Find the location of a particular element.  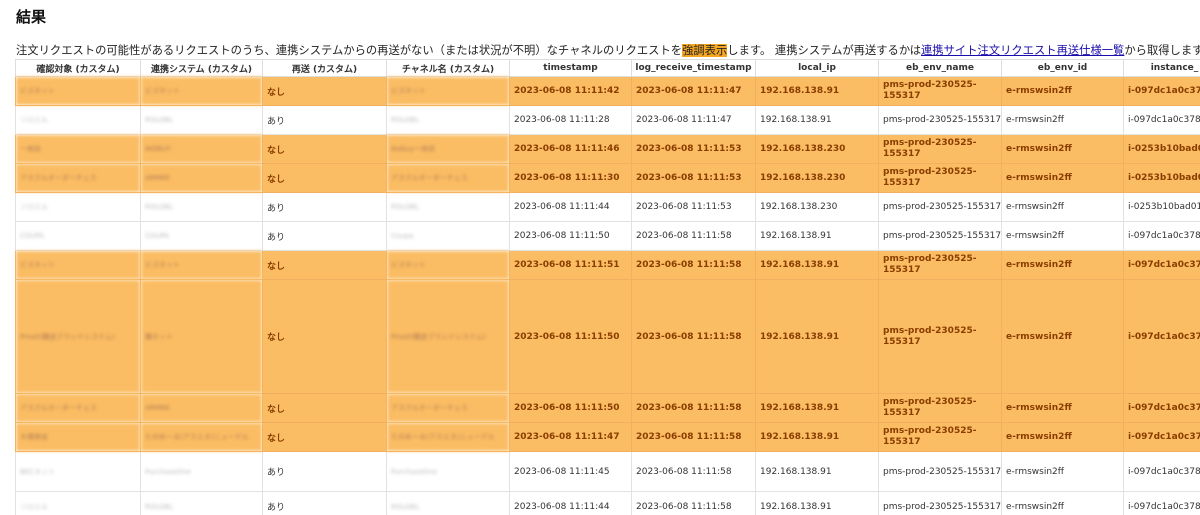

header-channel-name: チャネル名 (カスタム) is located at coordinates (448, 68).